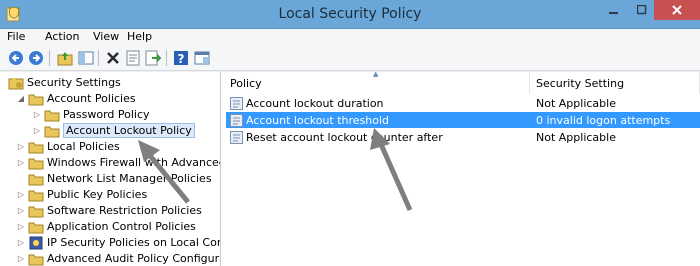 The height and width of the screenshot is (266, 700). What do you see at coordinates (16, 82) in the screenshot?
I see `security-settings-icon` at bounding box center [16, 82].